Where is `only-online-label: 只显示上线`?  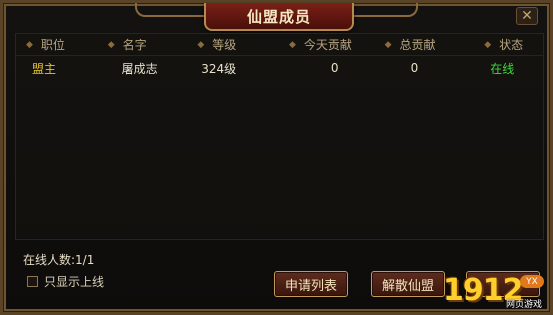
only-online-label: 只显示上线 is located at coordinates (74, 282).